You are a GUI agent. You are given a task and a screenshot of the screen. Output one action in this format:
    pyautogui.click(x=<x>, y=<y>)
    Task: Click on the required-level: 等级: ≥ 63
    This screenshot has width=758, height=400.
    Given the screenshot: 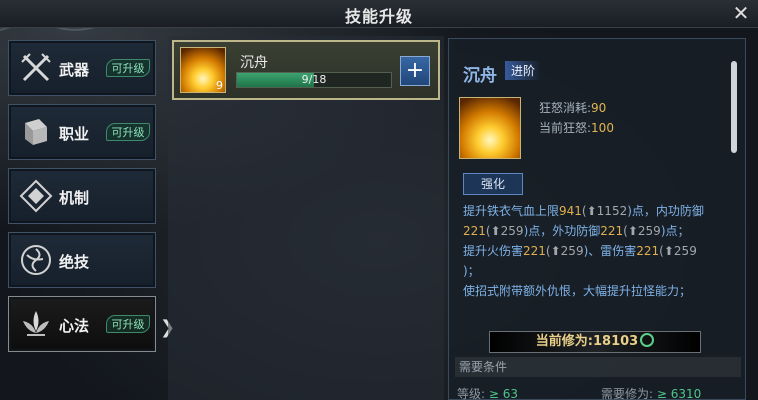 What is the action you would take?
    pyautogui.click(x=488, y=393)
    